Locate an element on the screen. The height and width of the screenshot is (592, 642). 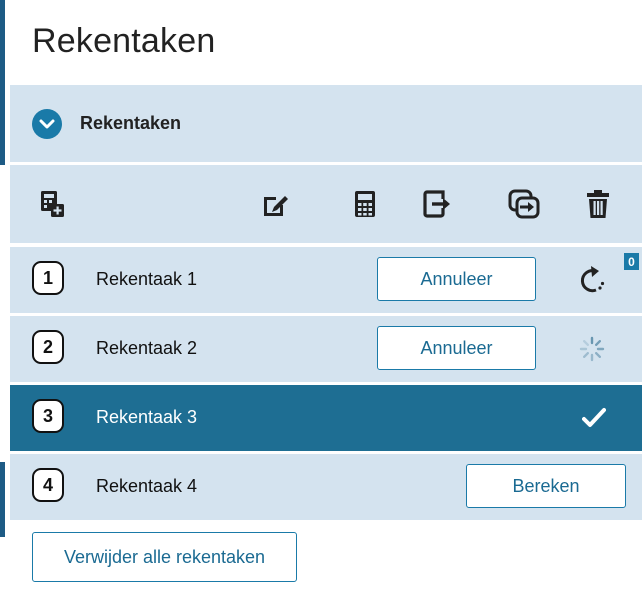
chevron-down-icon is located at coordinates (47, 123).